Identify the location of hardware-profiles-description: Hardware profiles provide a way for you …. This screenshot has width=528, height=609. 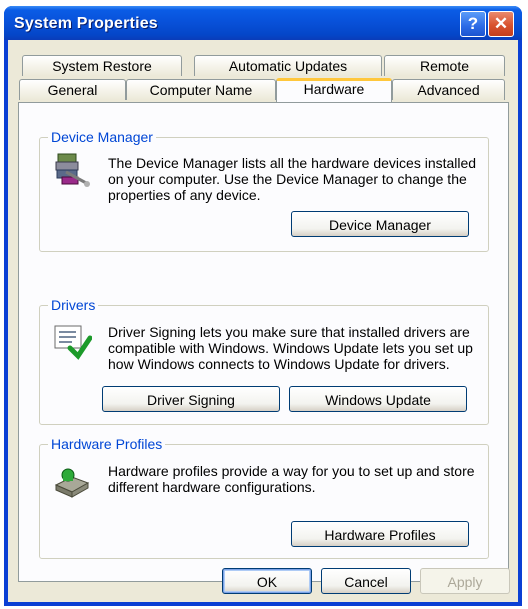
(291, 479).